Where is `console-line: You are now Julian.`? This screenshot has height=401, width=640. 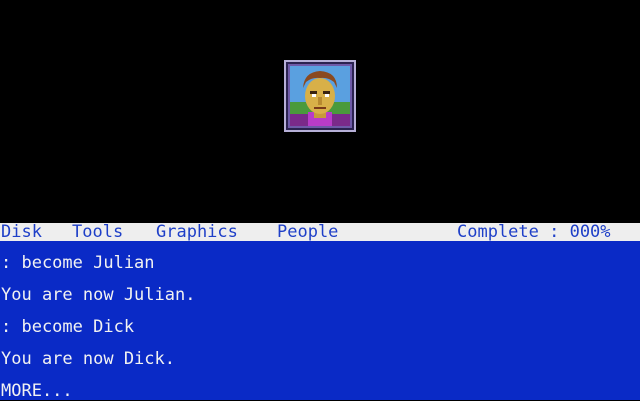
console-line: You are now Julian. is located at coordinates (98, 295).